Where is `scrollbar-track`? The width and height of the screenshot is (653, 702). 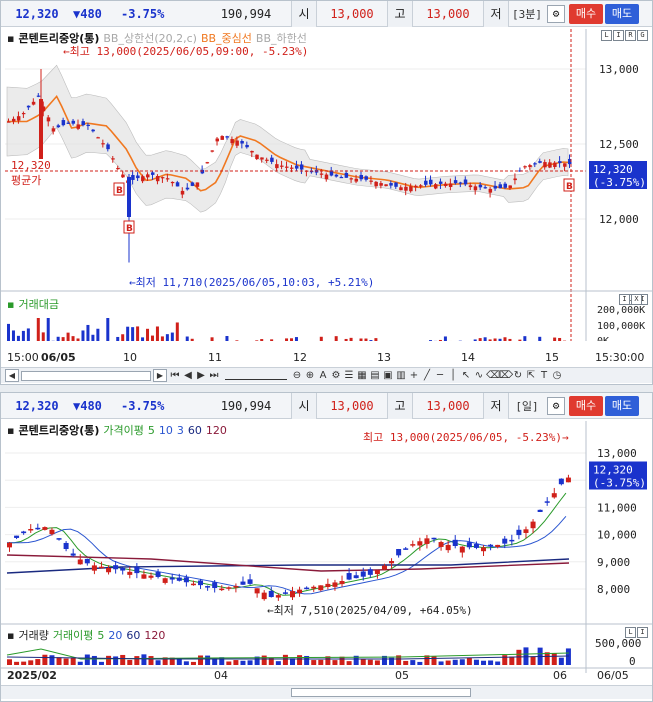 scrollbar-track is located at coordinates (86, 375).